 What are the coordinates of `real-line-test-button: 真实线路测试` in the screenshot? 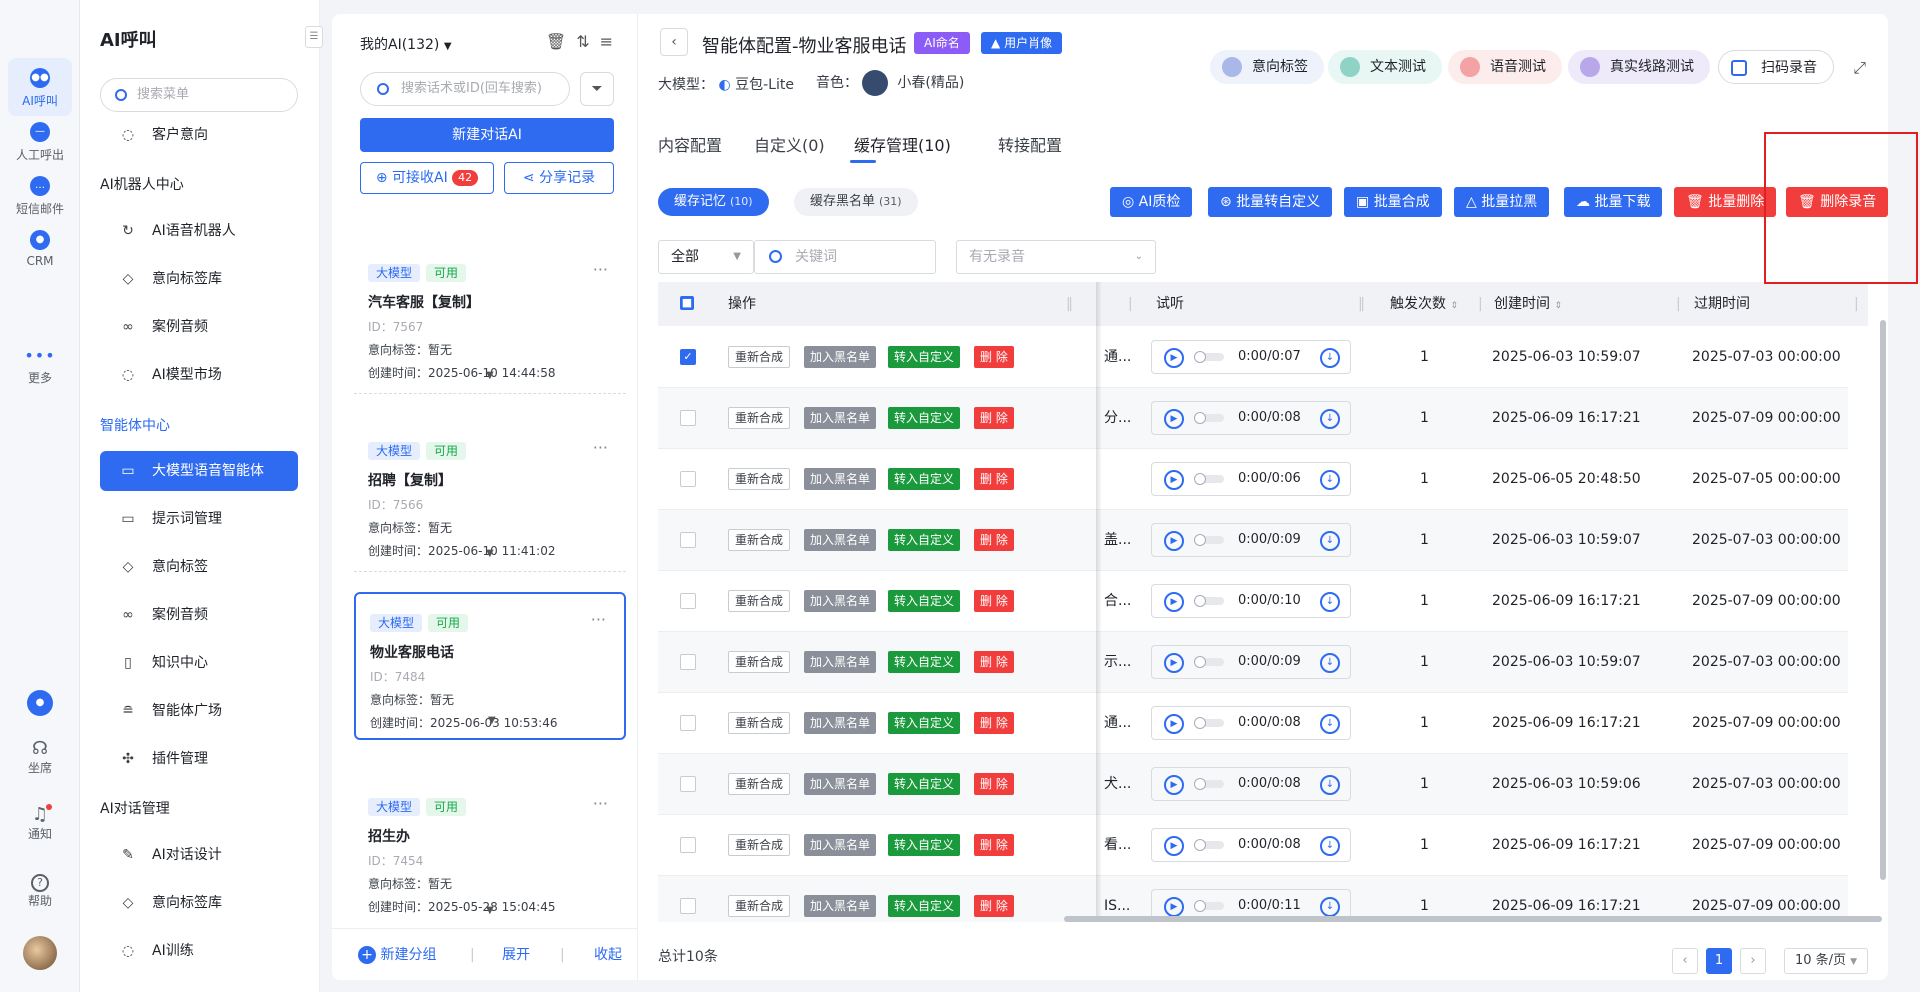 It's located at (1639, 67).